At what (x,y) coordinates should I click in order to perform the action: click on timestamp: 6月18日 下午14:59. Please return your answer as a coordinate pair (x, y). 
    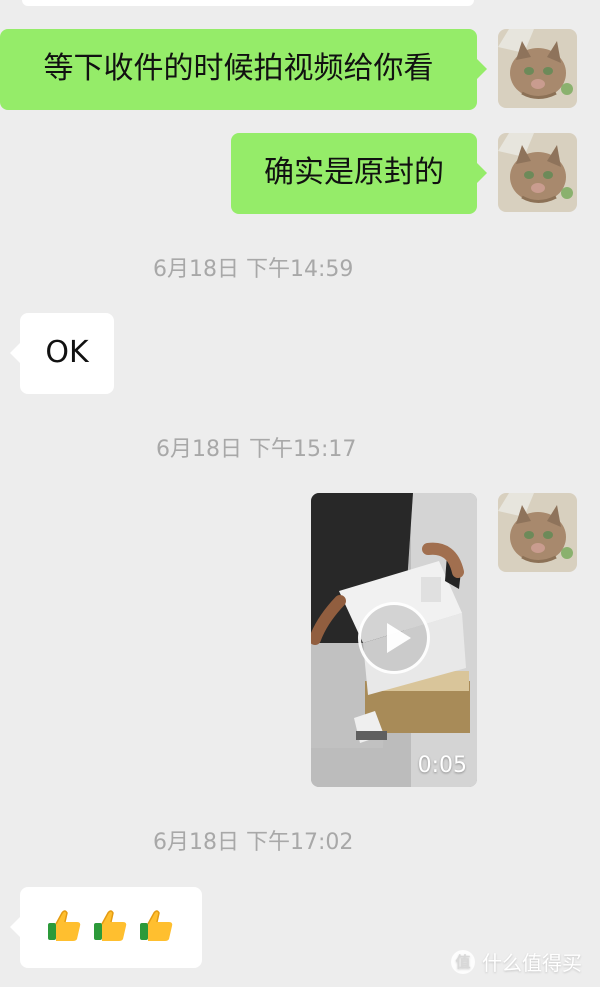
    Looking at the image, I should click on (253, 269).